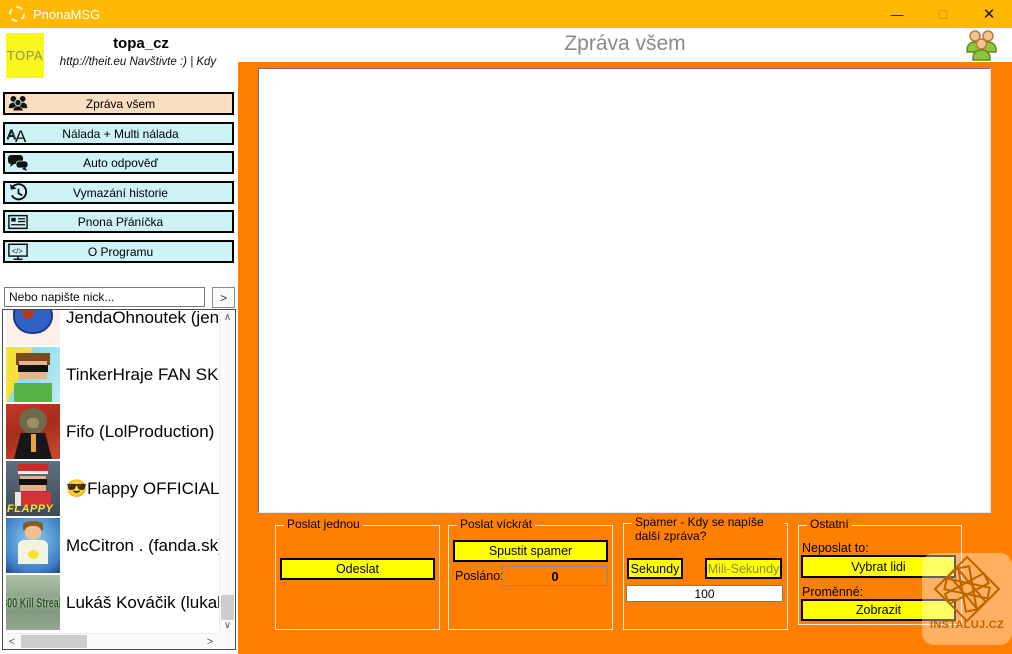  I want to click on group-title: Poslat víckrát, so click(496, 524).